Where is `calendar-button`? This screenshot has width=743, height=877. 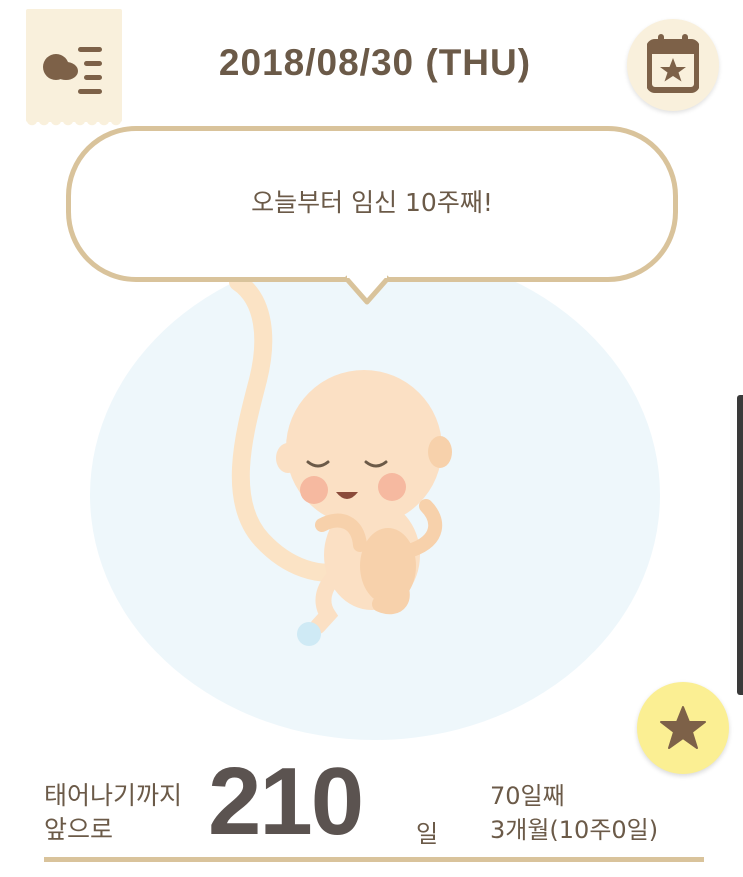
calendar-button is located at coordinates (673, 65).